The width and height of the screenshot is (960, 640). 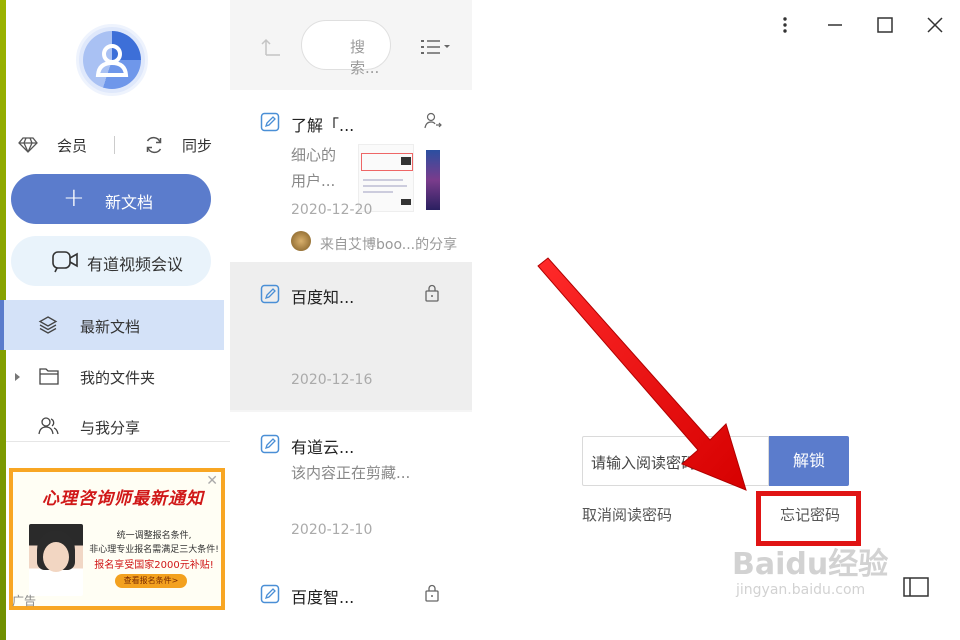 What do you see at coordinates (809, 461) in the screenshot?
I see `unlock-button: 解锁` at bounding box center [809, 461].